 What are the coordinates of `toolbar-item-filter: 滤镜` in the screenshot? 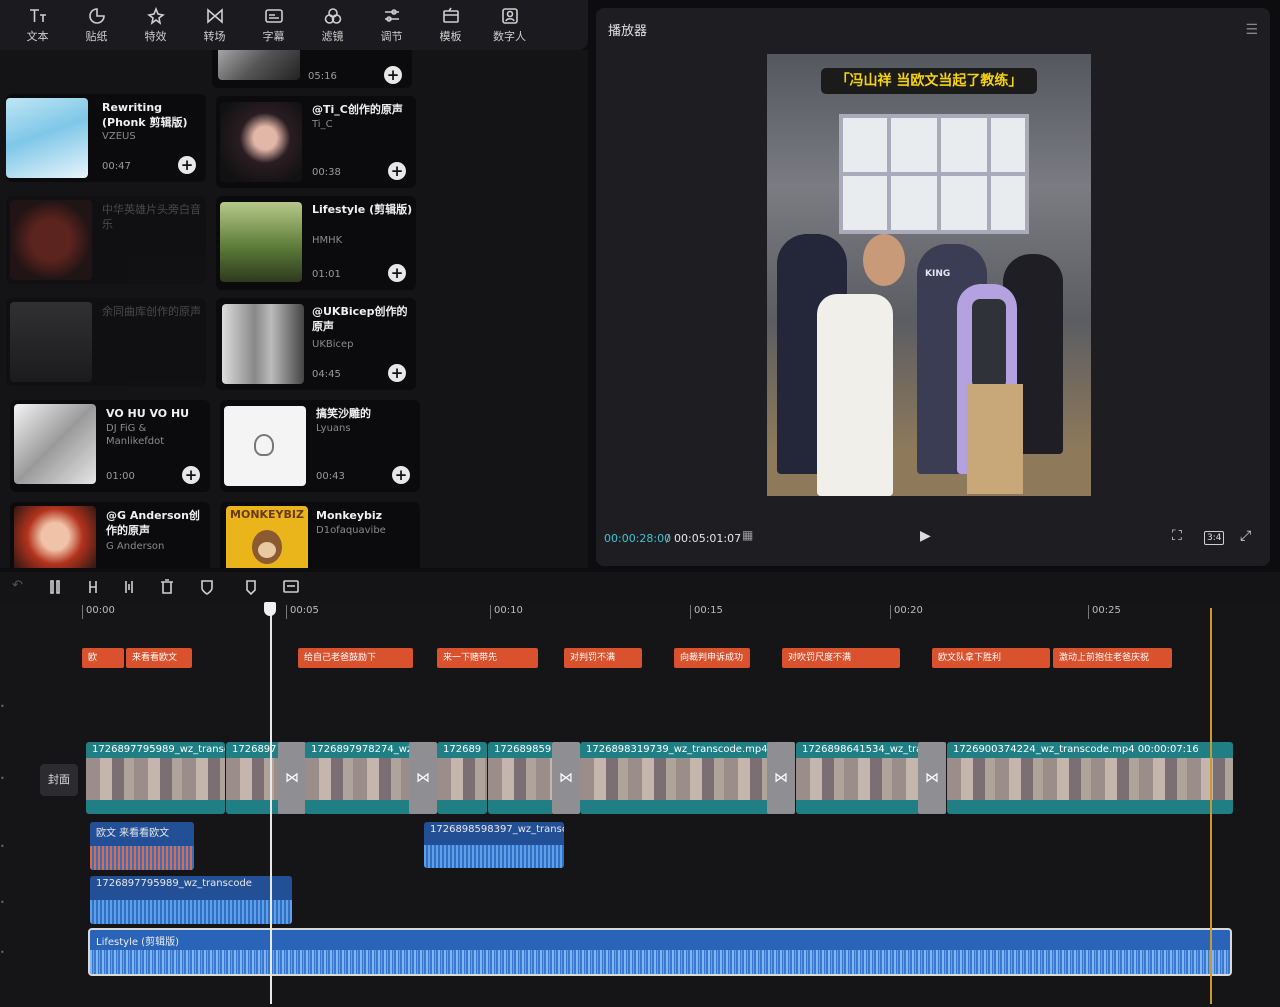 It's located at (332, 25).